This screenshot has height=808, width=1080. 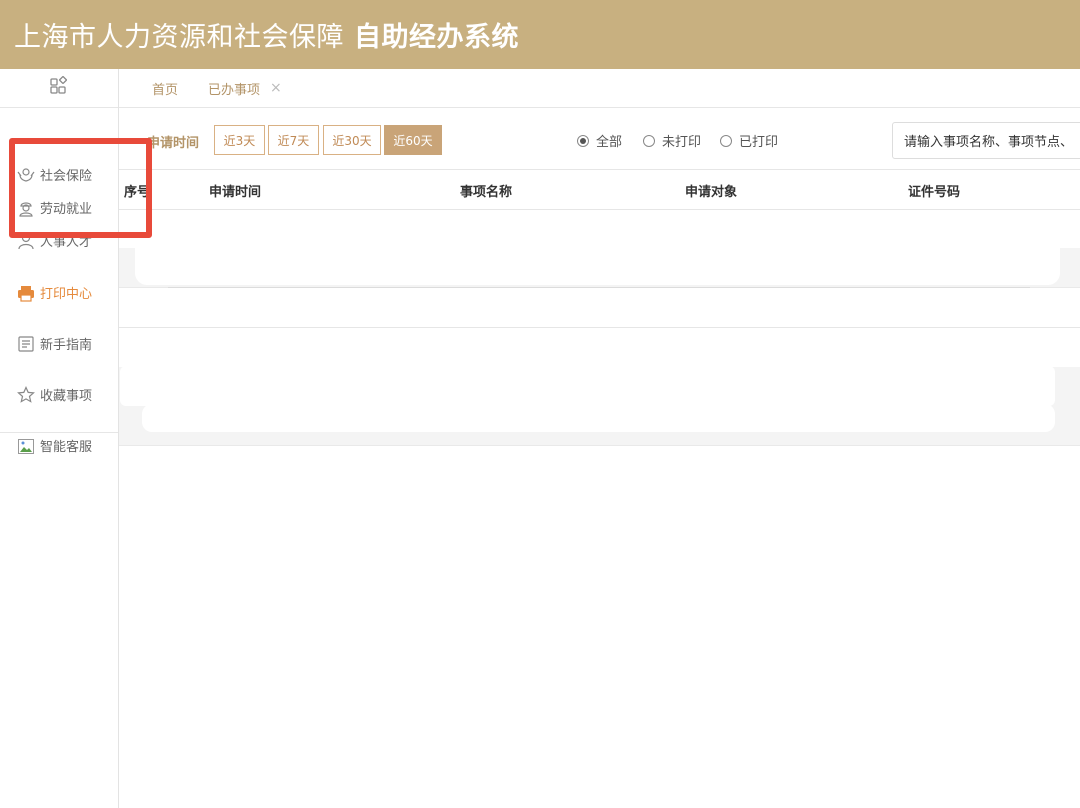 I want to click on column-header-index: 序号, so click(x=137, y=192).